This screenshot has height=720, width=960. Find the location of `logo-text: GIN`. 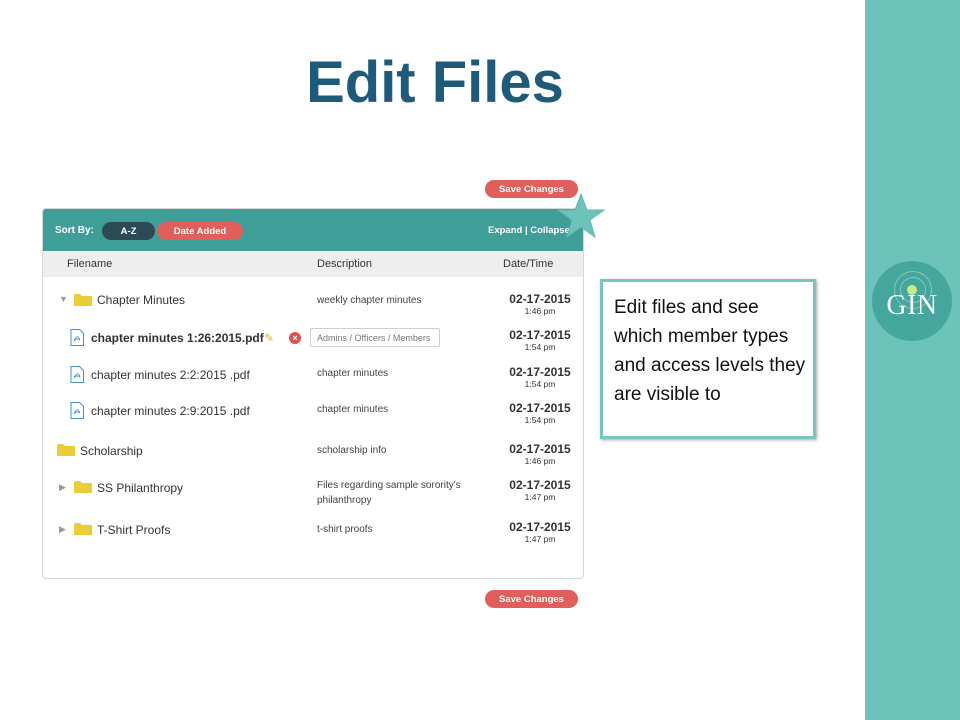

logo-text: GIN is located at coordinates (912, 305).